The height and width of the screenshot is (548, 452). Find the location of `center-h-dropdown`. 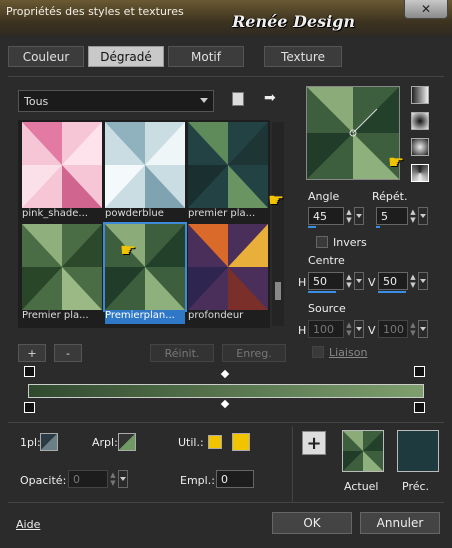

center-h-dropdown is located at coordinates (359, 281).